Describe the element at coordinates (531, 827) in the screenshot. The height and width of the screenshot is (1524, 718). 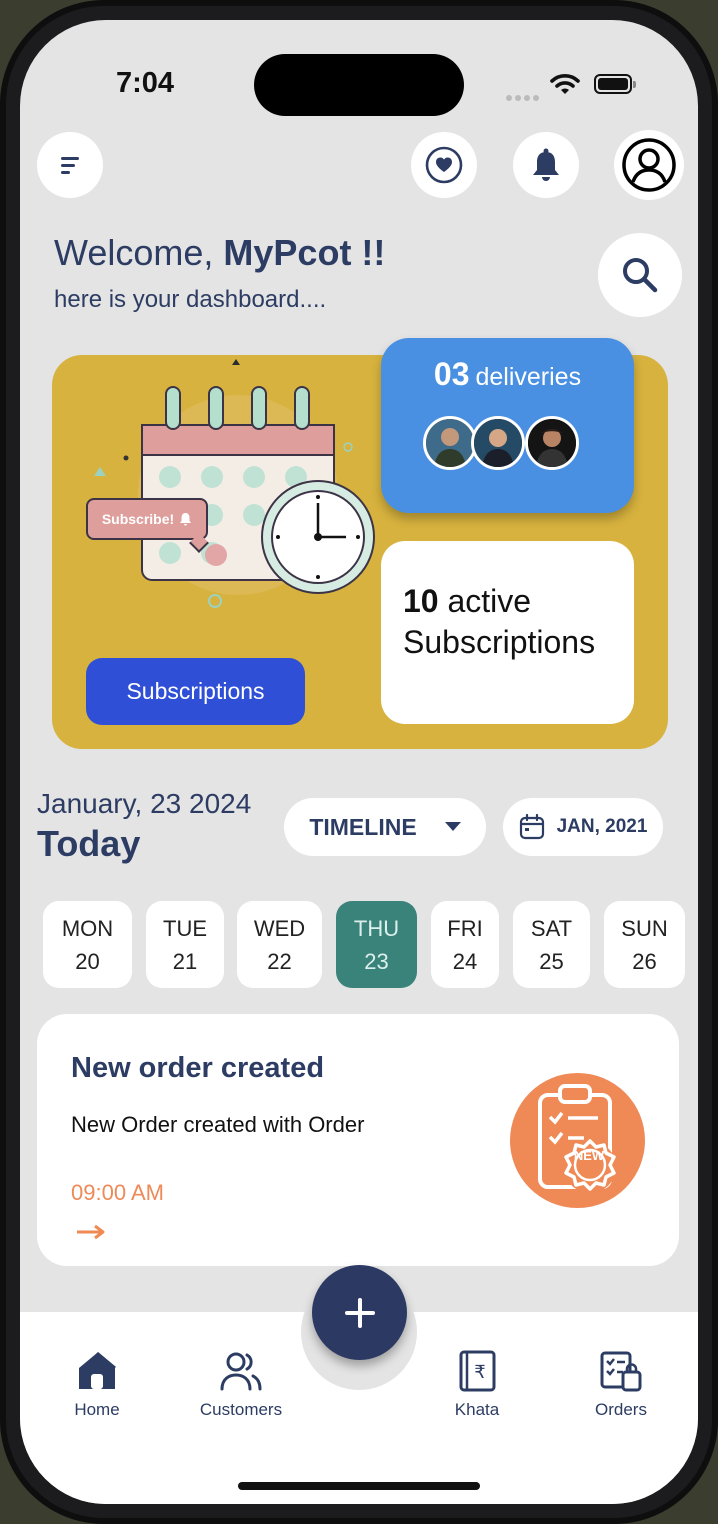
I see `calendar-icon` at that location.